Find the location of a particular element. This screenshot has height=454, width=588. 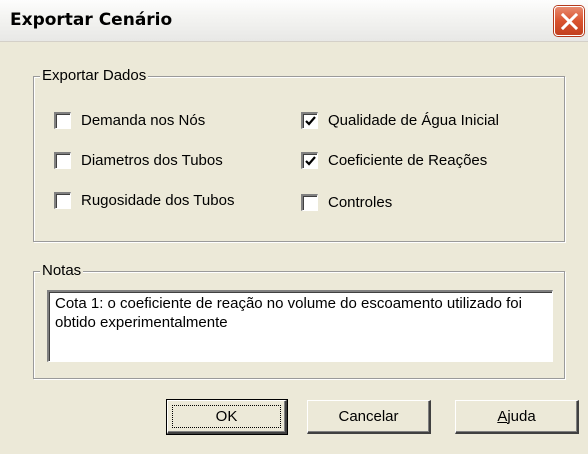

cancel-label: Cancelar is located at coordinates (368, 416).